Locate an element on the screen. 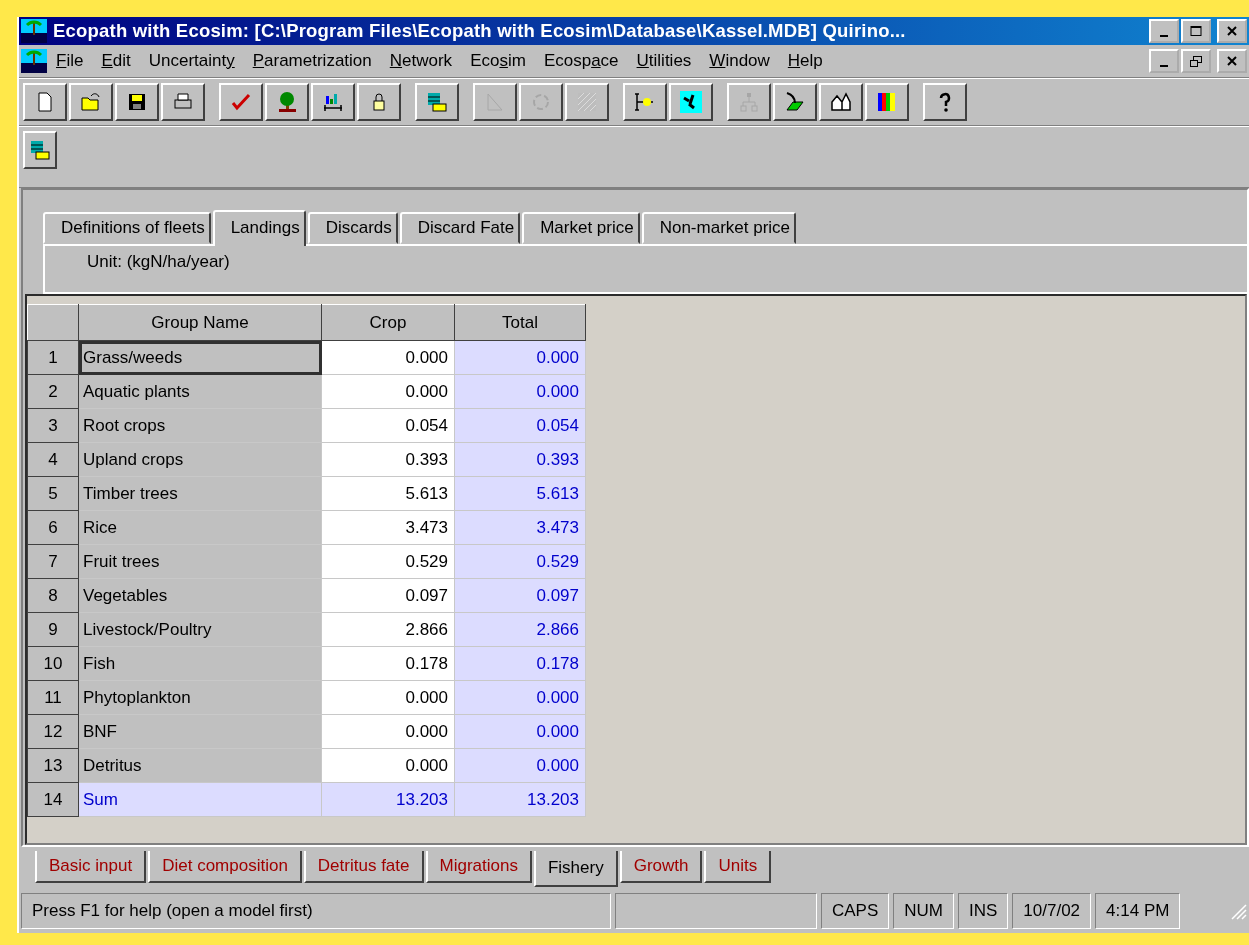  tab: Growth is located at coordinates (661, 867).